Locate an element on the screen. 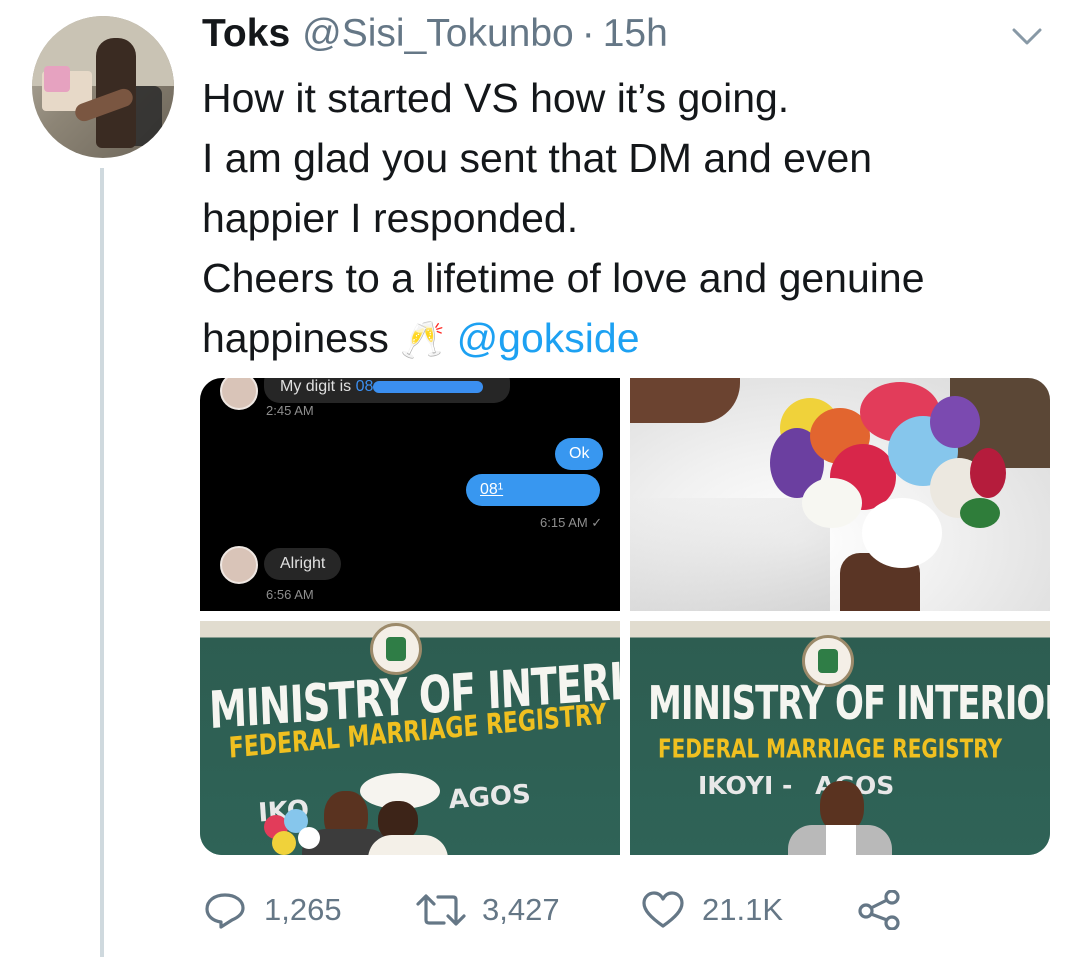 This screenshot has height=957, width=1080. chat-timestamp: 6:56 AM is located at coordinates (290, 594).